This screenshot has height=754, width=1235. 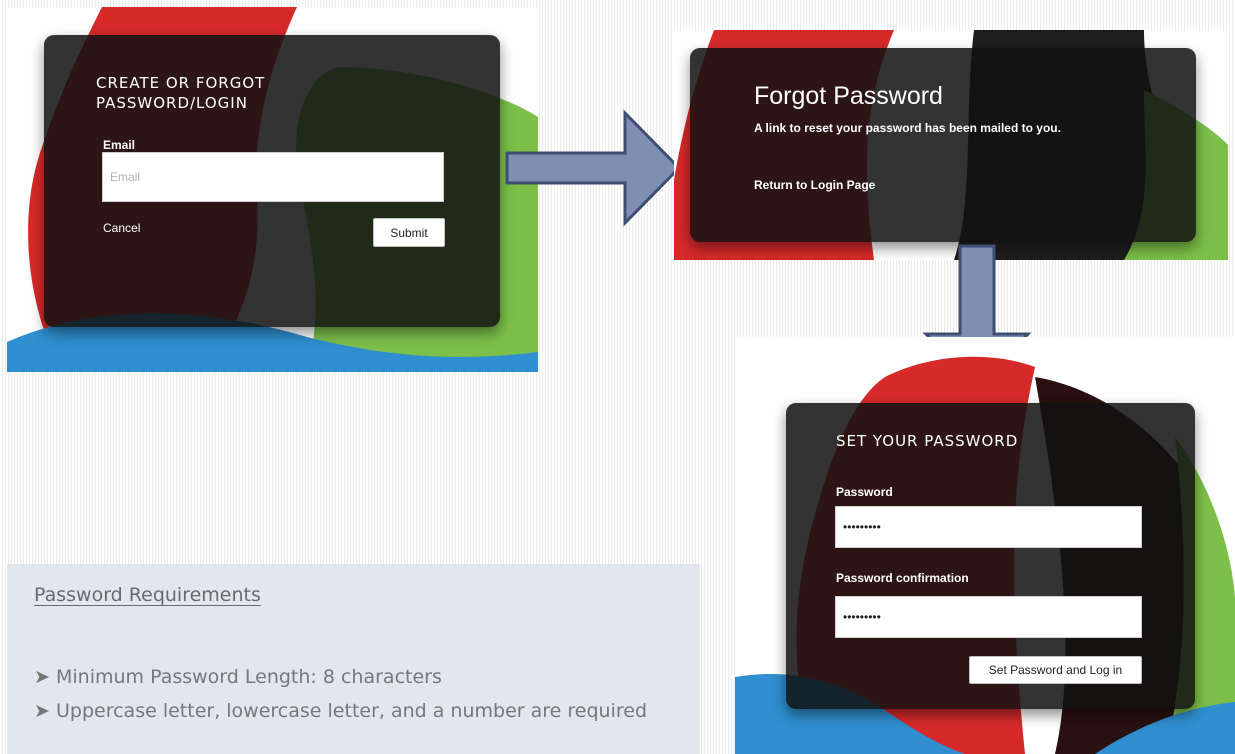 What do you see at coordinates (864, 492) in the screenshot?
I see `password-label: Password` at bounding box center [864, 492].